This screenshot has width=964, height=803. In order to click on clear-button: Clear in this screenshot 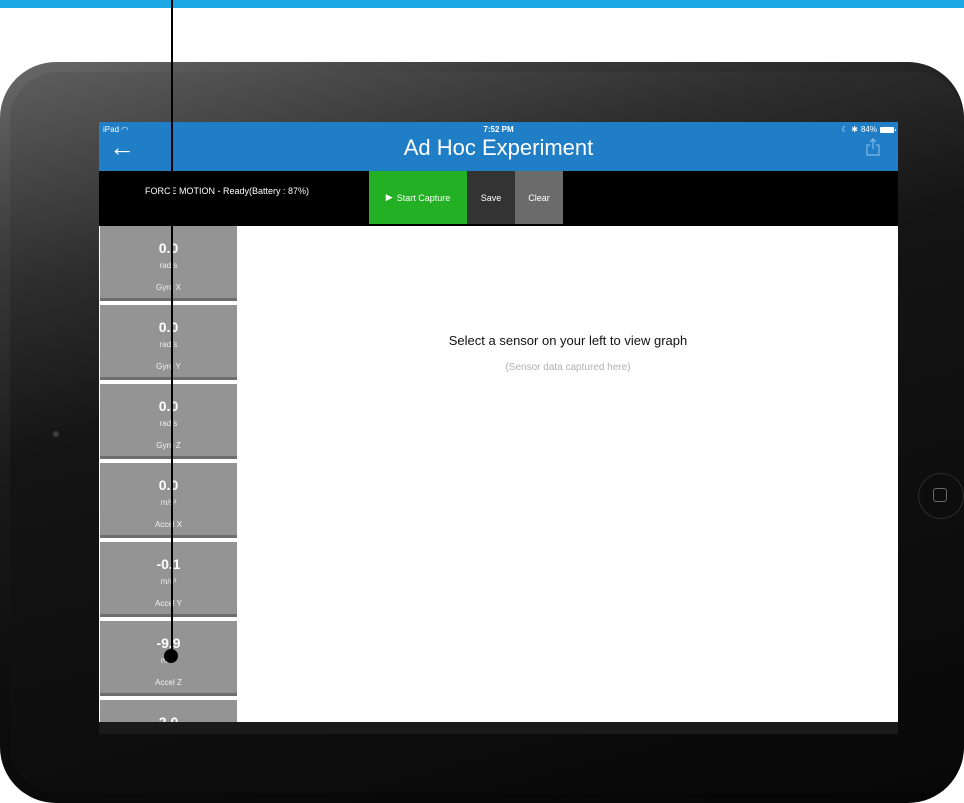, I will do `click(539, 197)`.